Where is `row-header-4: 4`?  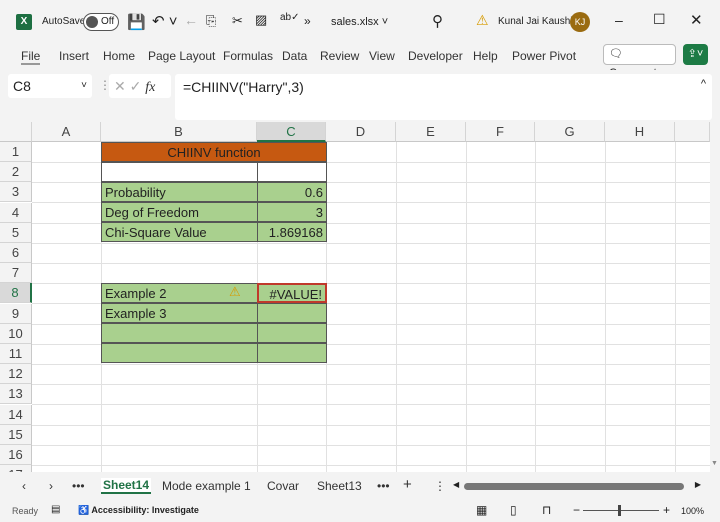 row-header-4: 4 is located at coordinates (16, 212).